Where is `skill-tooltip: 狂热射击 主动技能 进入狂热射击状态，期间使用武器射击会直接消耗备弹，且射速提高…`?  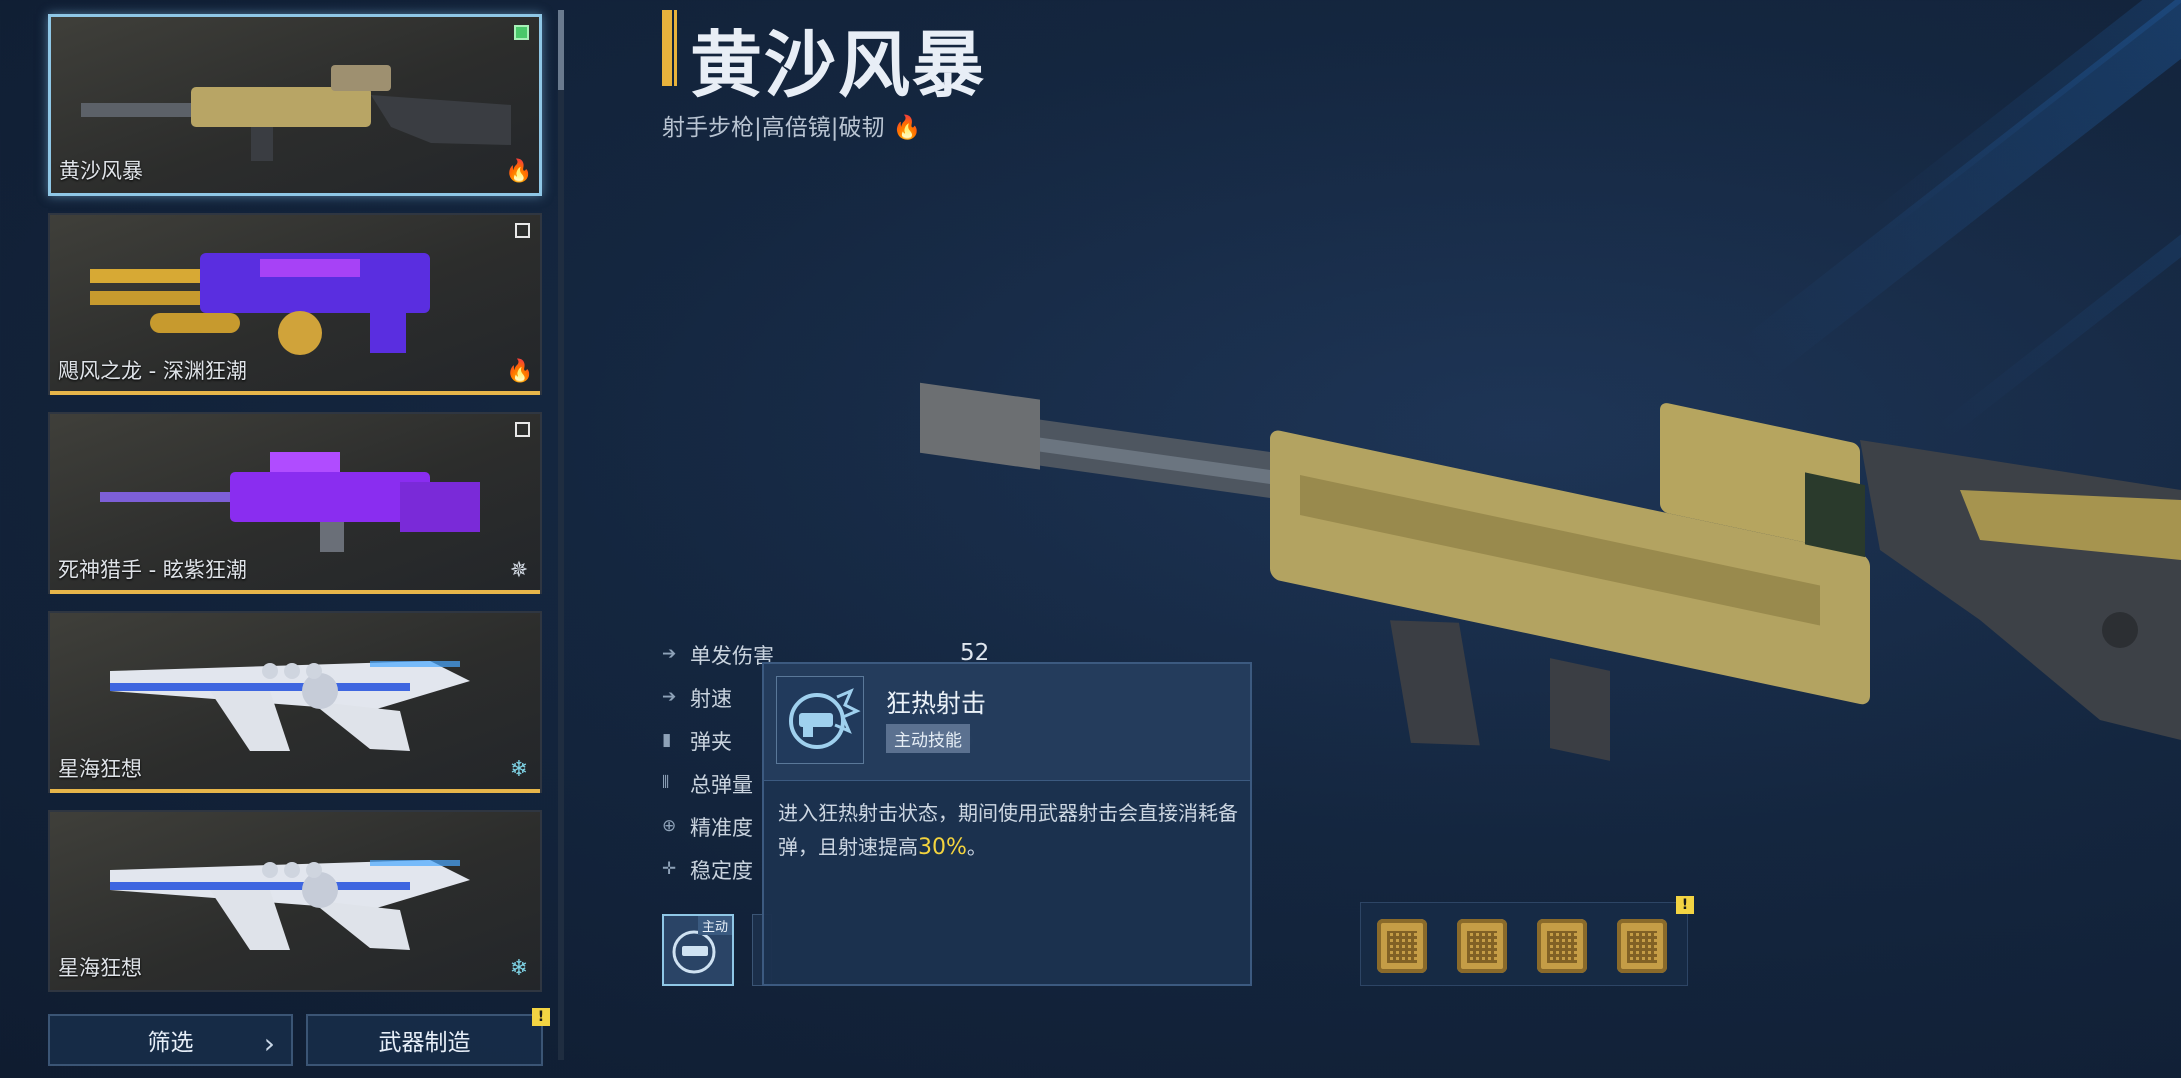
skill-tooltip: 狂热射击 主动技能 进入狂热射击状态，期间使用武器射击会直接消耗备弹，且射速提高… is located at coordinates (1007, 824).